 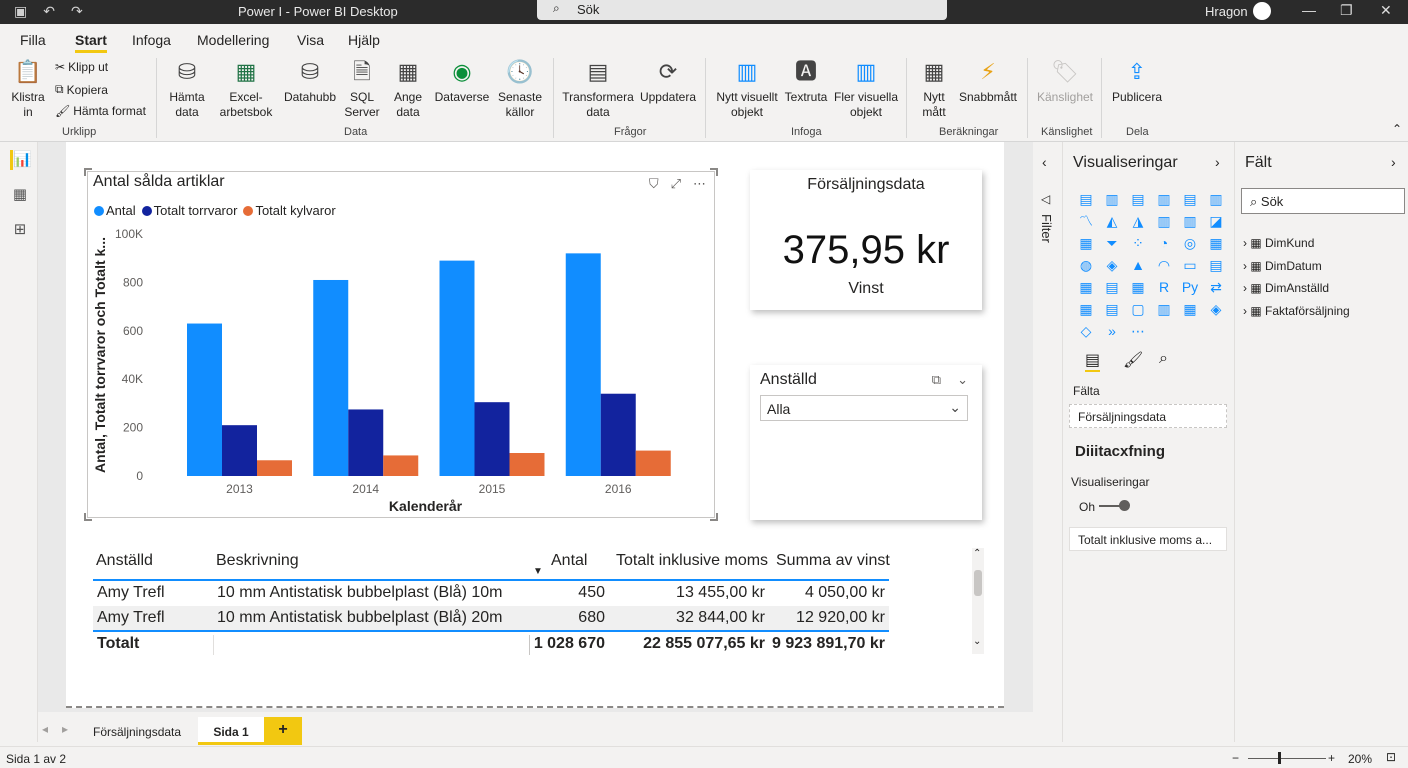 What do you see at coordinates (1112, 309) in the screenshot?
I see `qa-icon: ▤` at bounding box center [1112, 309].